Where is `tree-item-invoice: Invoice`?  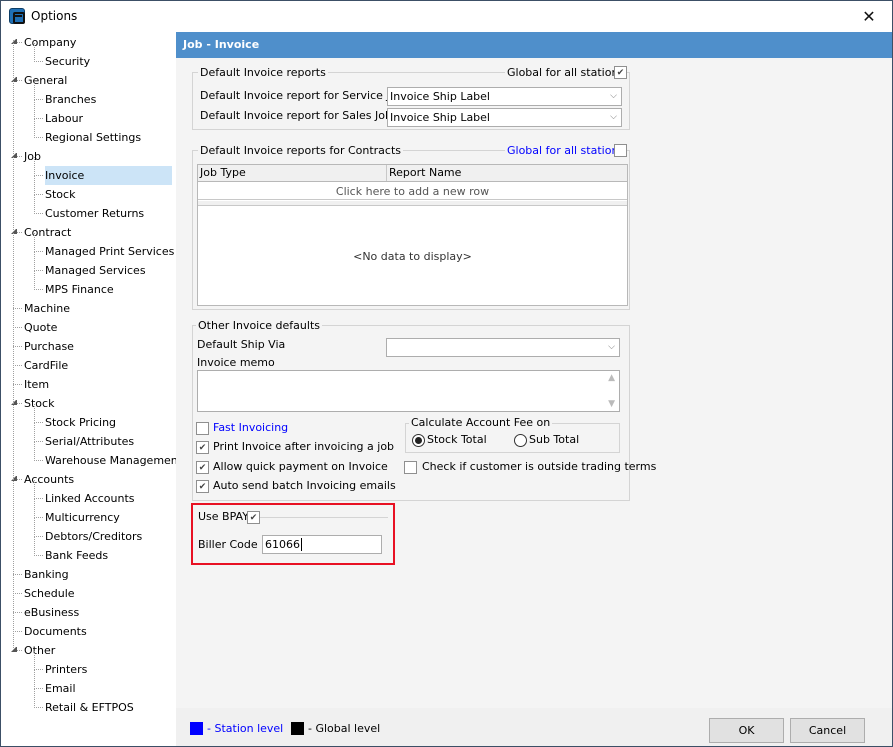
tree-item-invoice: Invoice is located at coordinates (108, 175).